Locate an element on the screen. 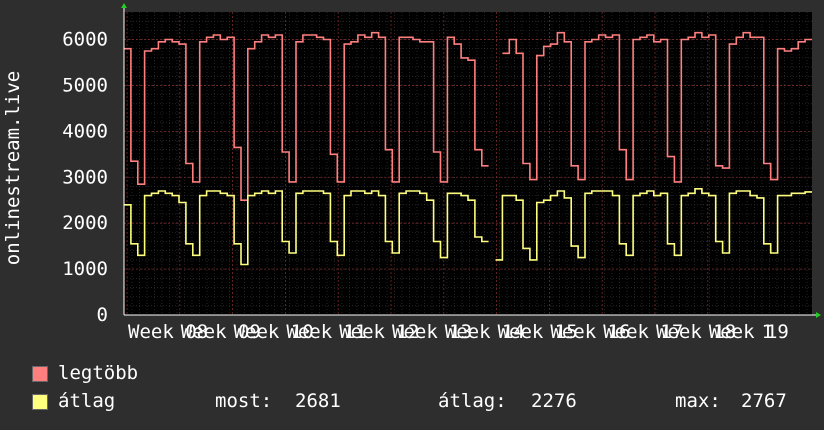 The height and width of the screenshot is (430, 824). legend-now-label: most: is located at coordinates (244, 401).